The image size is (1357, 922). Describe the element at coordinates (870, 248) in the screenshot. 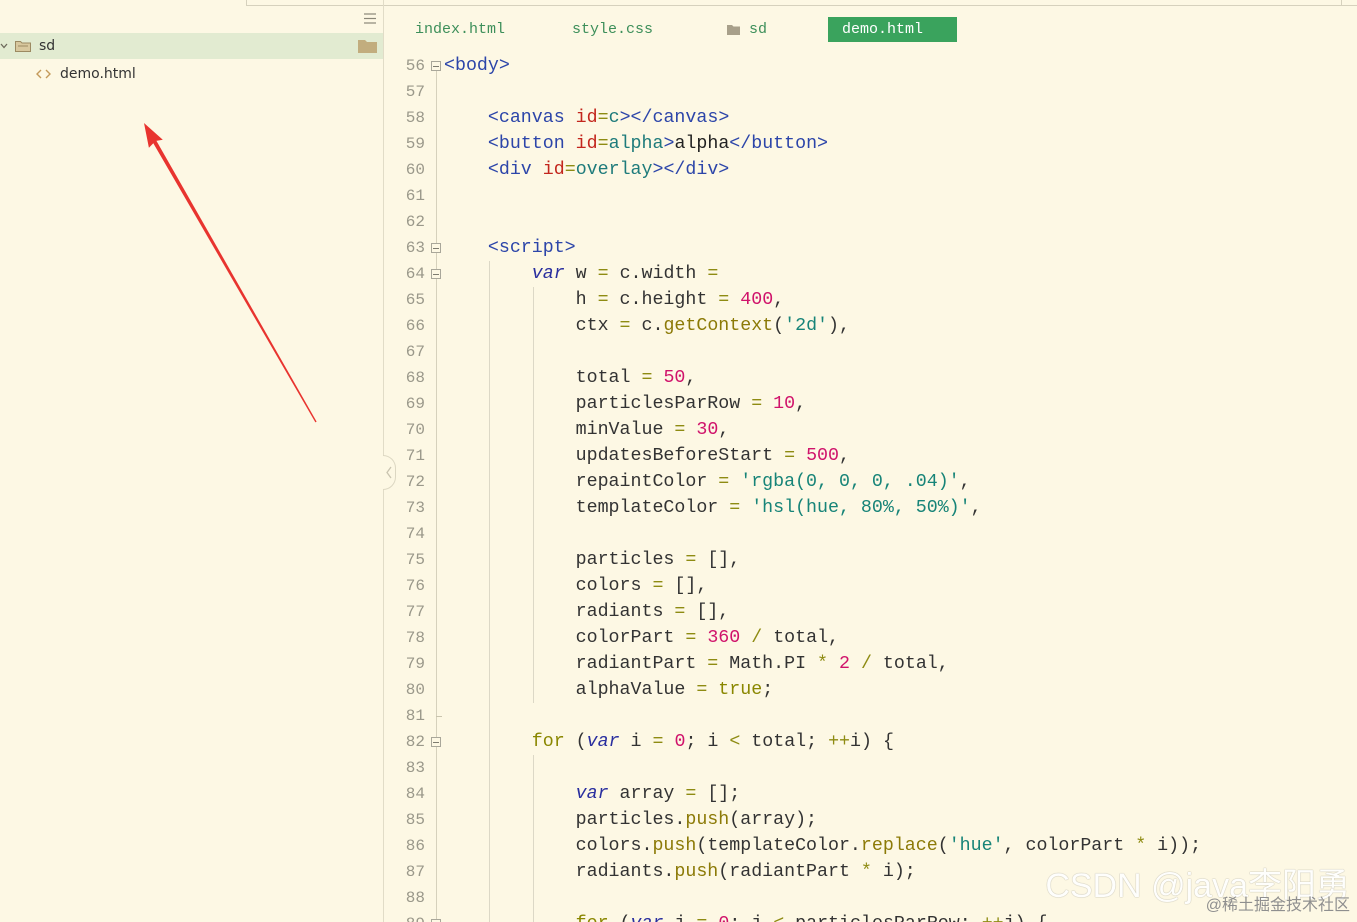

I see `code-line: 63 <script>` at that location.